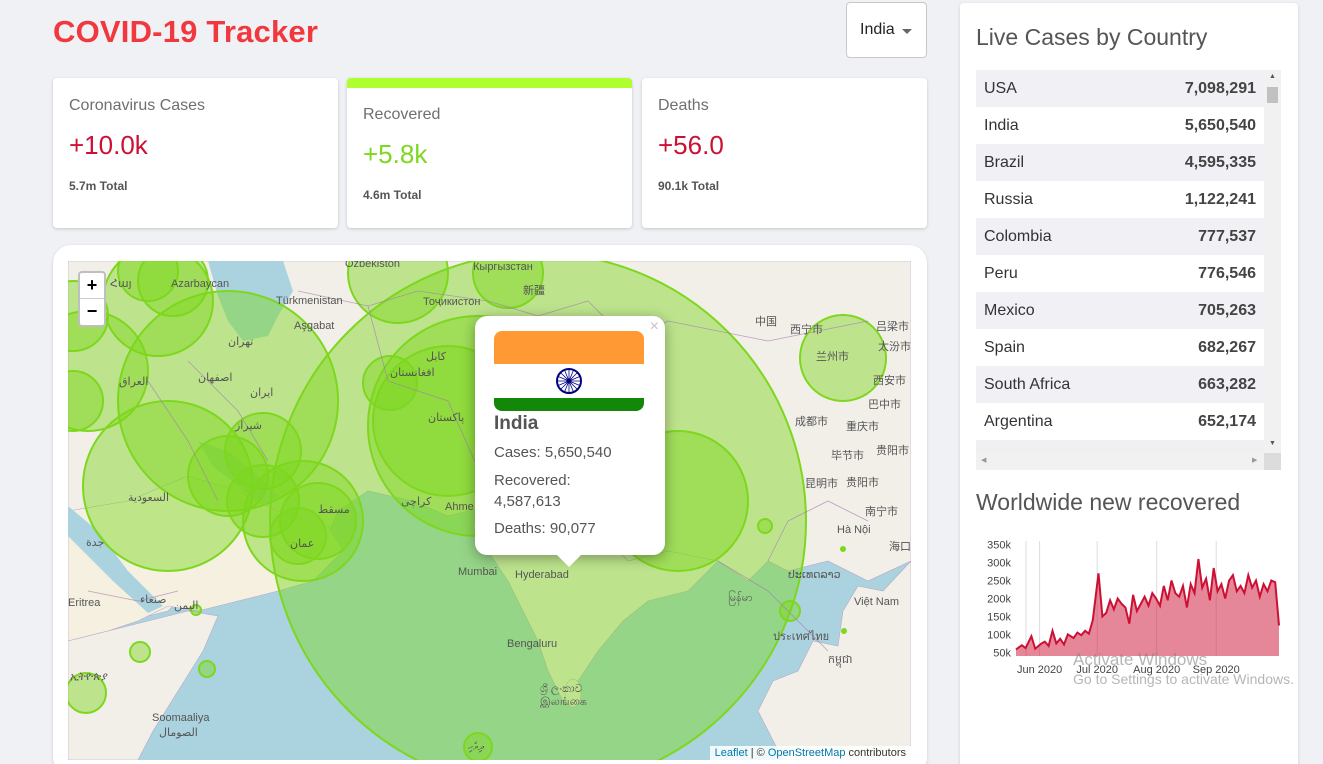 The height and width of the screenshot is (764, 1323). Describe the element at coordinates (563, 702) in the screenshot. I see `map-label-srilanka2: இலங்கை` at that location.